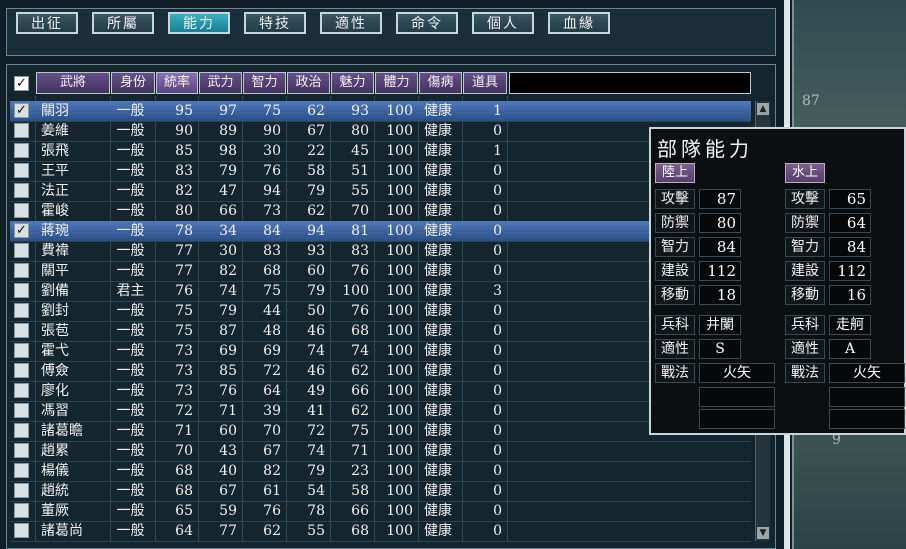 The height and width of the screenshot is (549, 906). I want to click on table-cell: 69, so click(228, 351).